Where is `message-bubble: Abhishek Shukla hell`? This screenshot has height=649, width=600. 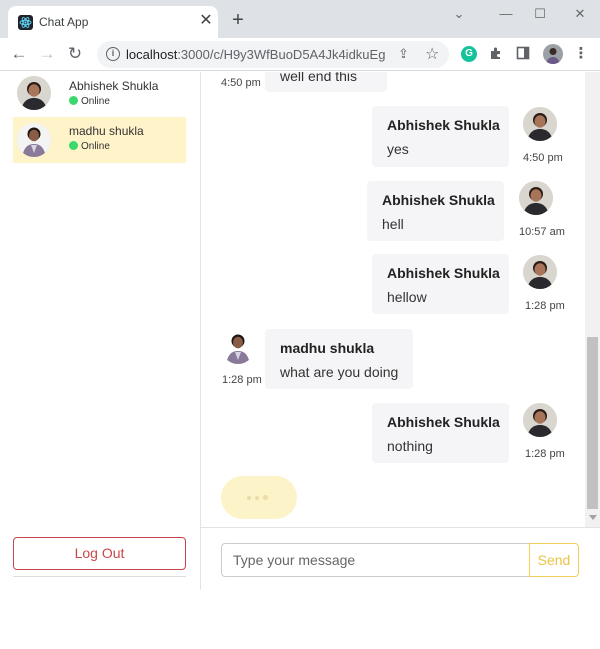 message-bubble: Abhishek Shukla hell is located at coordinates (435, 211).